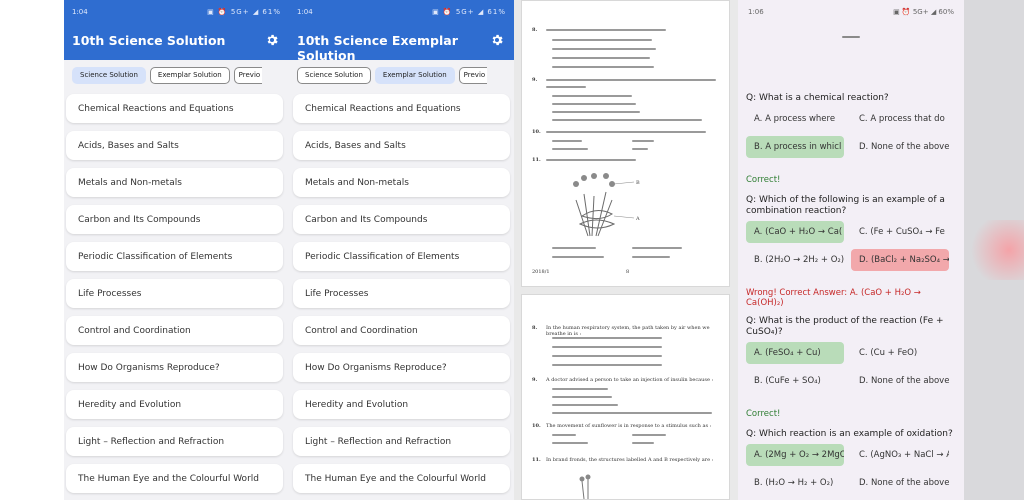  Describe the element at coordinates (851, 12) in the screenshot. I see `status-bar: 1:06 ▣ ⏰ 5G+ ◢ 60%` at that location.